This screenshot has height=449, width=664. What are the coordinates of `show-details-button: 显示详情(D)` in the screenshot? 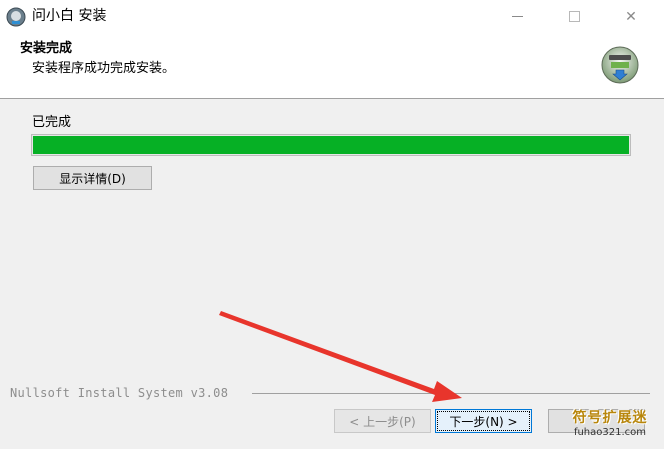 It's located at (92, 178).